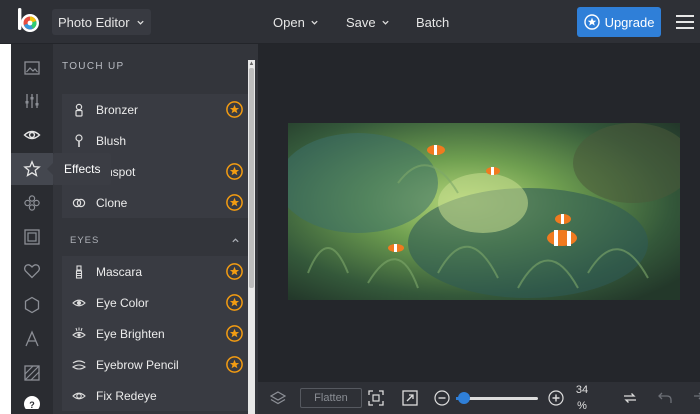 This screenshot has width=700, height=414. What do you see at coordinates (79, 303) in the screenshot?
I see `eye-color-icon` at bounding box center [79, 303].